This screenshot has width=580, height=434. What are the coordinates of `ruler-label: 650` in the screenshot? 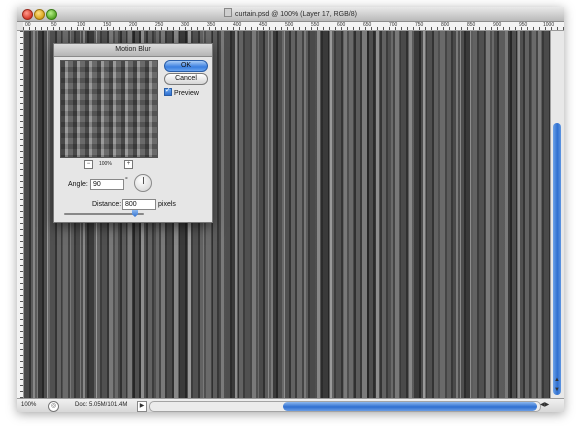 It's located at (367, 25).